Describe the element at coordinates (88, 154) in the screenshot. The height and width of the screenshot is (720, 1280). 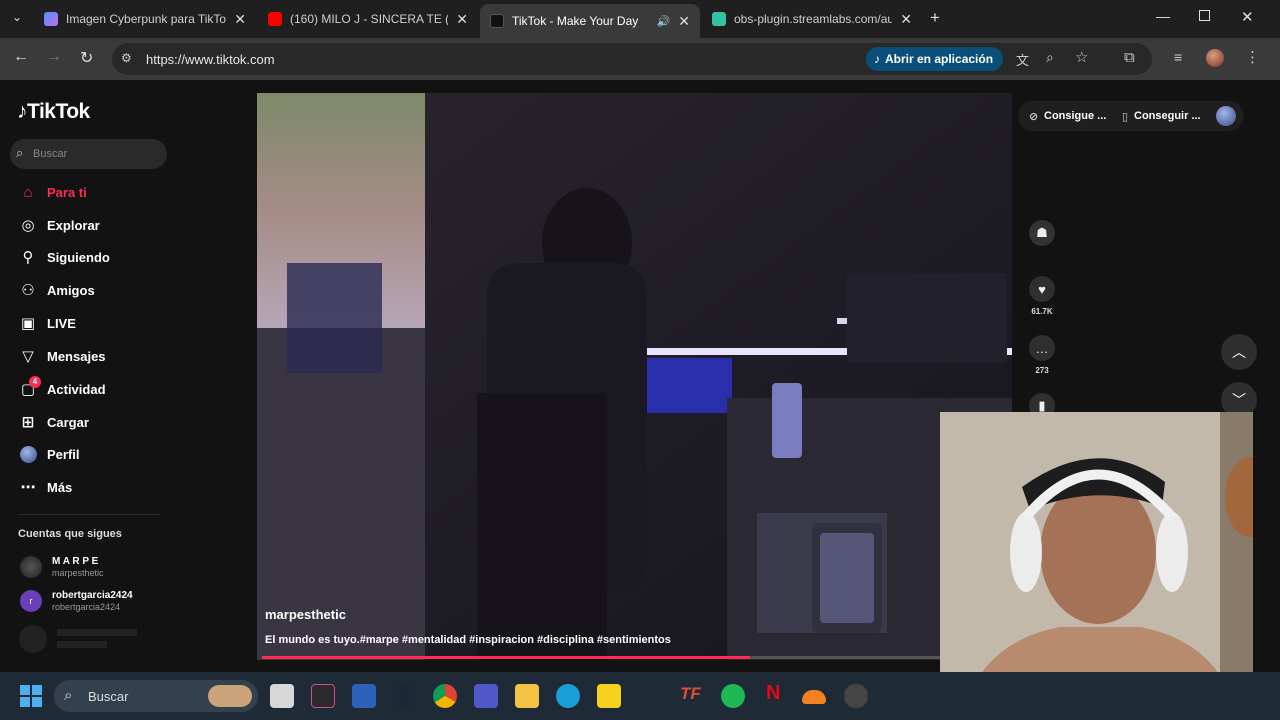
I see `search-input: ⌕ Buscar` at that location.